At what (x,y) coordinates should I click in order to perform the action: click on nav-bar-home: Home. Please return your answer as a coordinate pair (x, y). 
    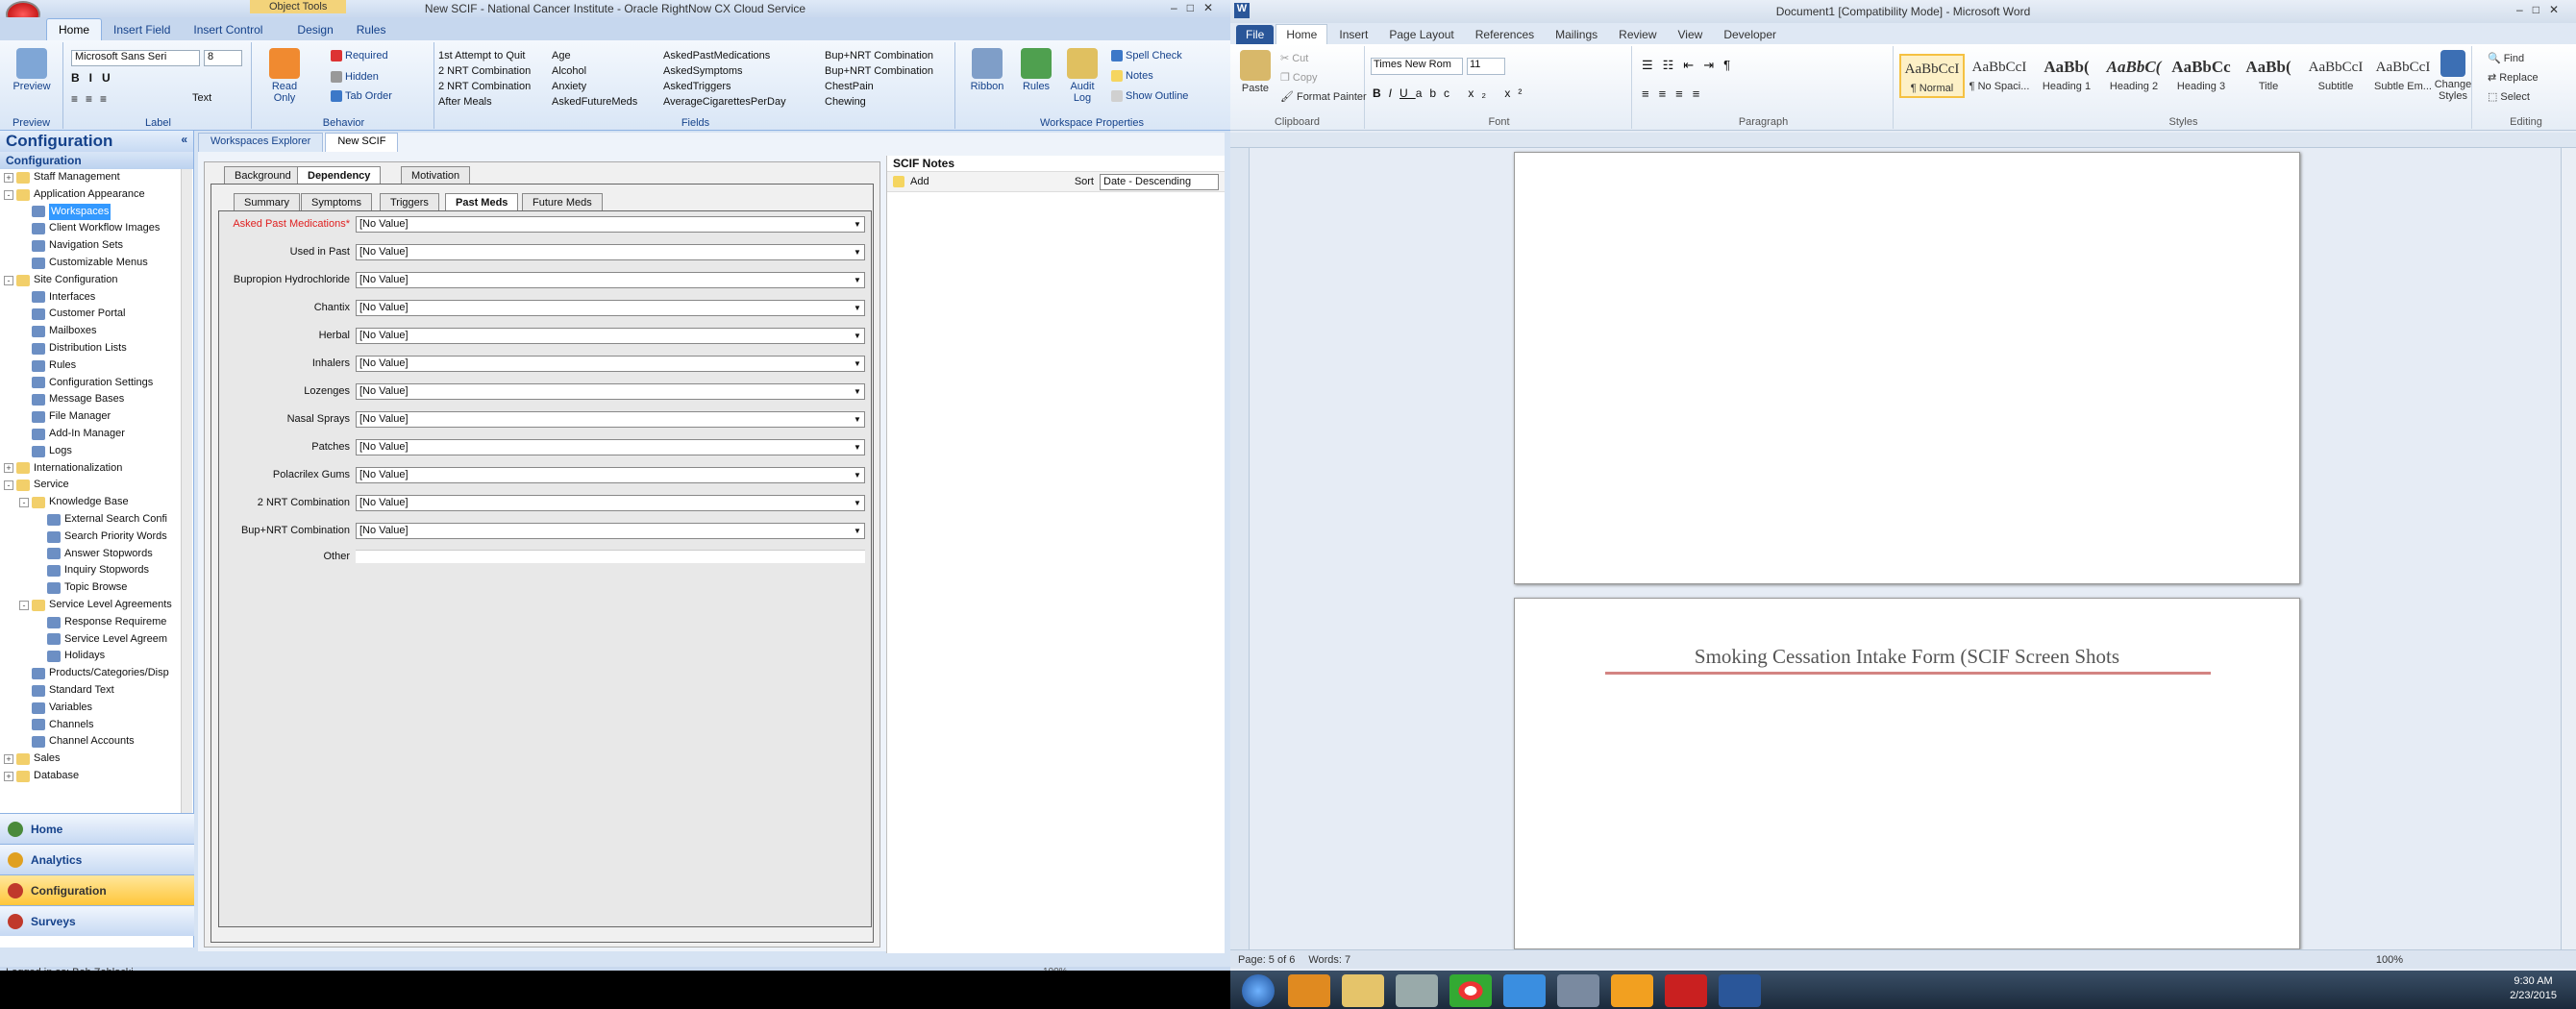
    Looking at the image, I should click on (97, 829).